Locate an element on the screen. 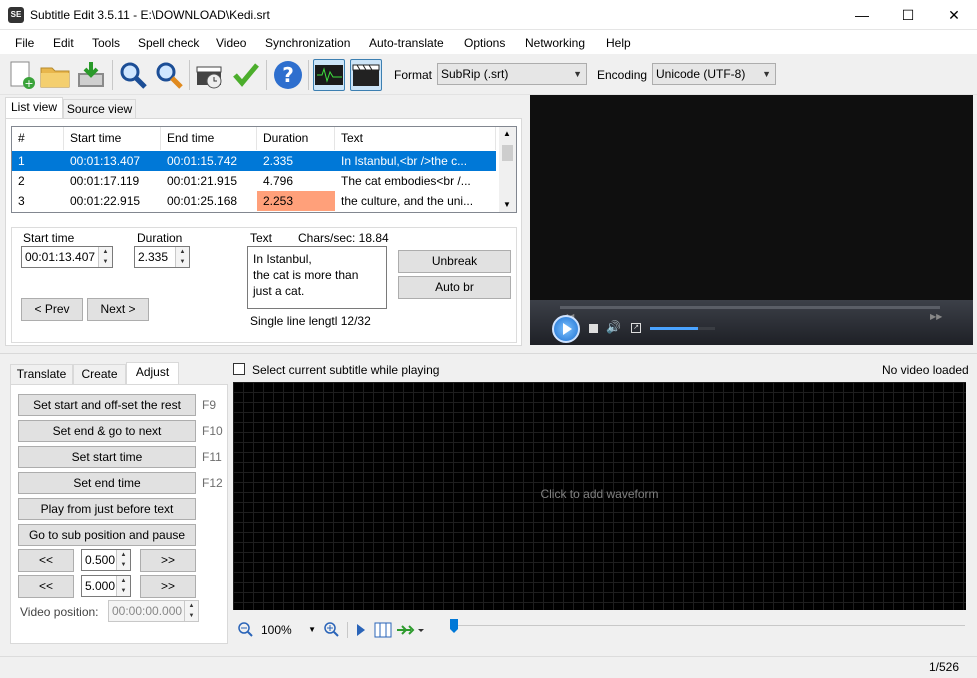  spell-check-icon is located at coordinates (246, 75).